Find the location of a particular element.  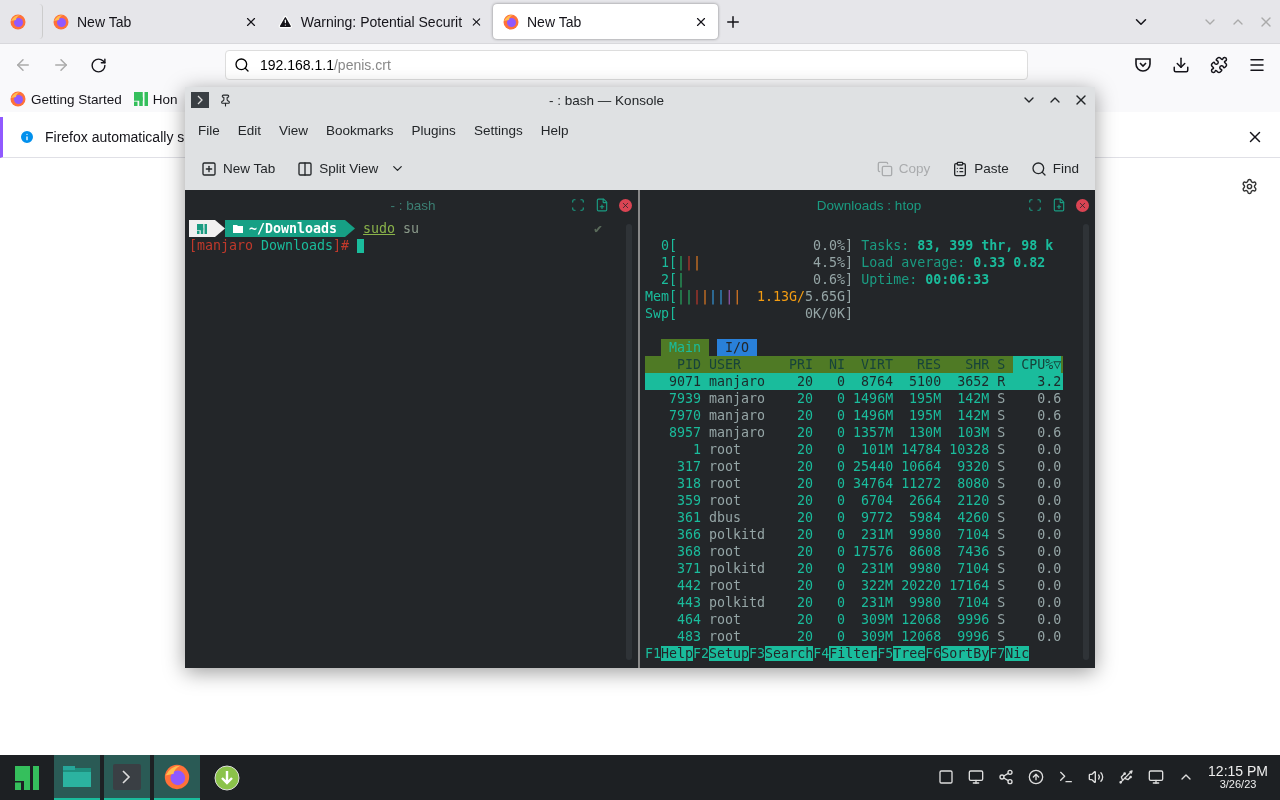

update-icon is located at coordinates (1036, 777).